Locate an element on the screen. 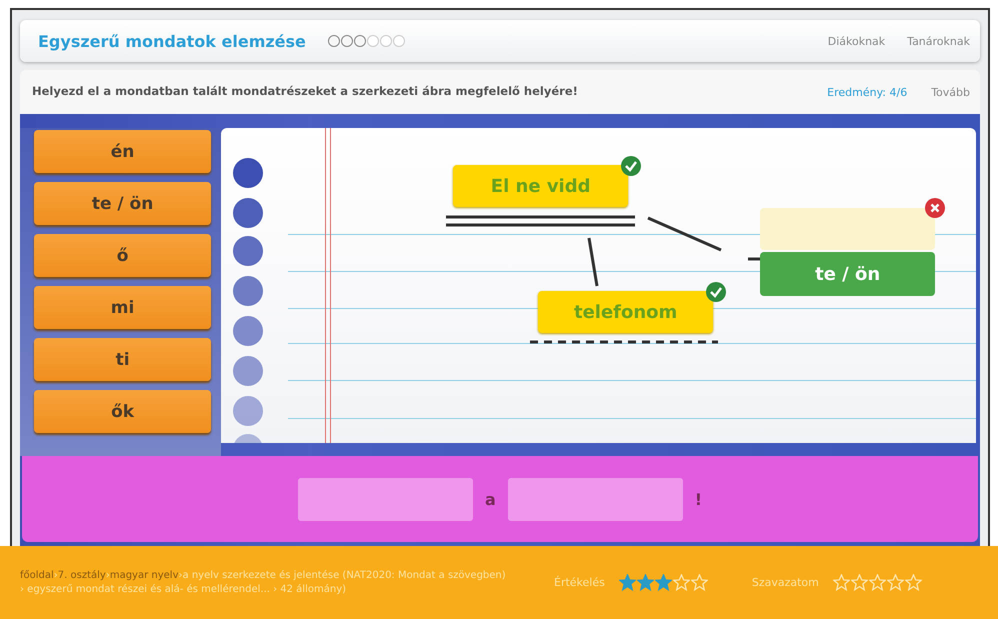  breadcrumb-text: főoldal›7. osztály›magyar nyelv›a nyelv szerkezete és jelentése (NAT2020: Mondat a szövegben) › egyszerű mondat részei és alá- és mellérendel... › 42 állomány) is located at coordinates (263, 582).